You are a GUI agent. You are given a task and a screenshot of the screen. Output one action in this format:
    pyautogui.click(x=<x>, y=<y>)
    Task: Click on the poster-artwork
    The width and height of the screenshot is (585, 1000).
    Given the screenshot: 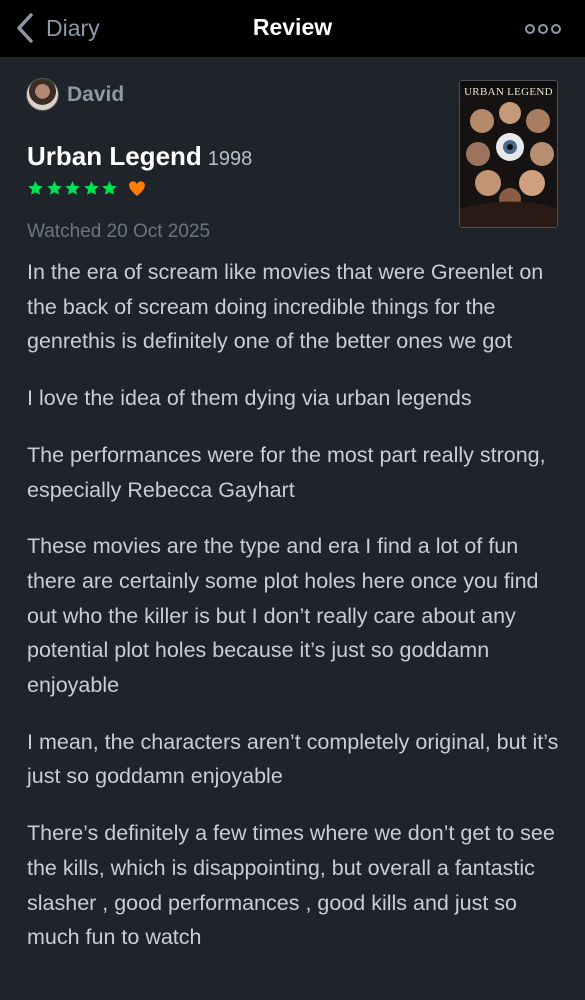 What is the action you would take?
    pyautogui.click(x=508, y=163)
    